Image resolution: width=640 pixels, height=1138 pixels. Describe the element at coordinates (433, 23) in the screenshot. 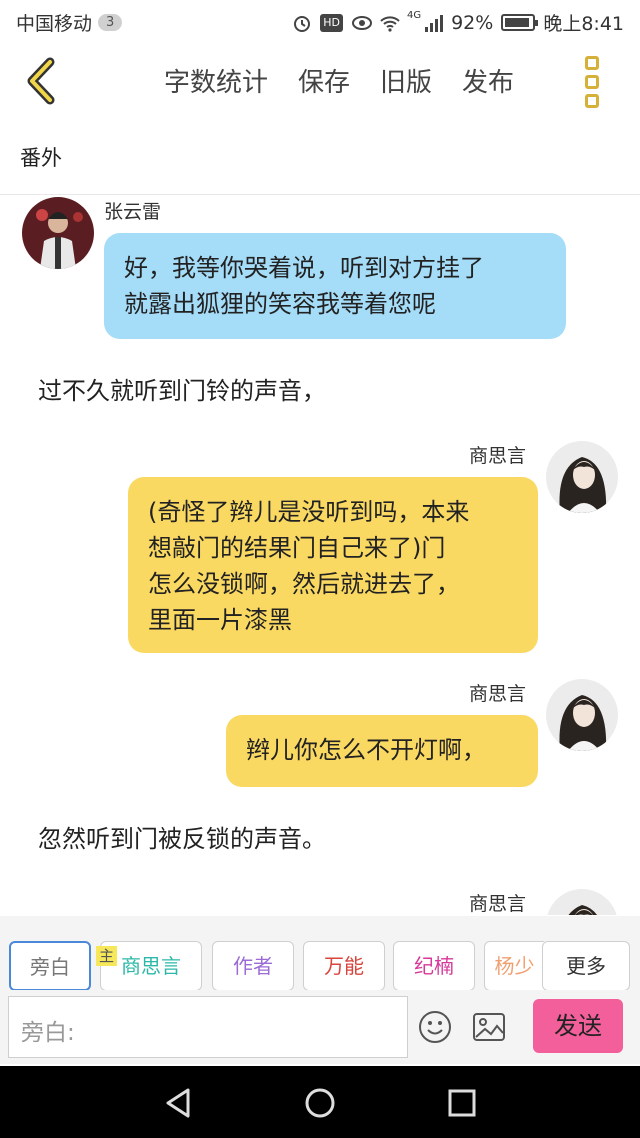

I see `signal-icon` at that location.